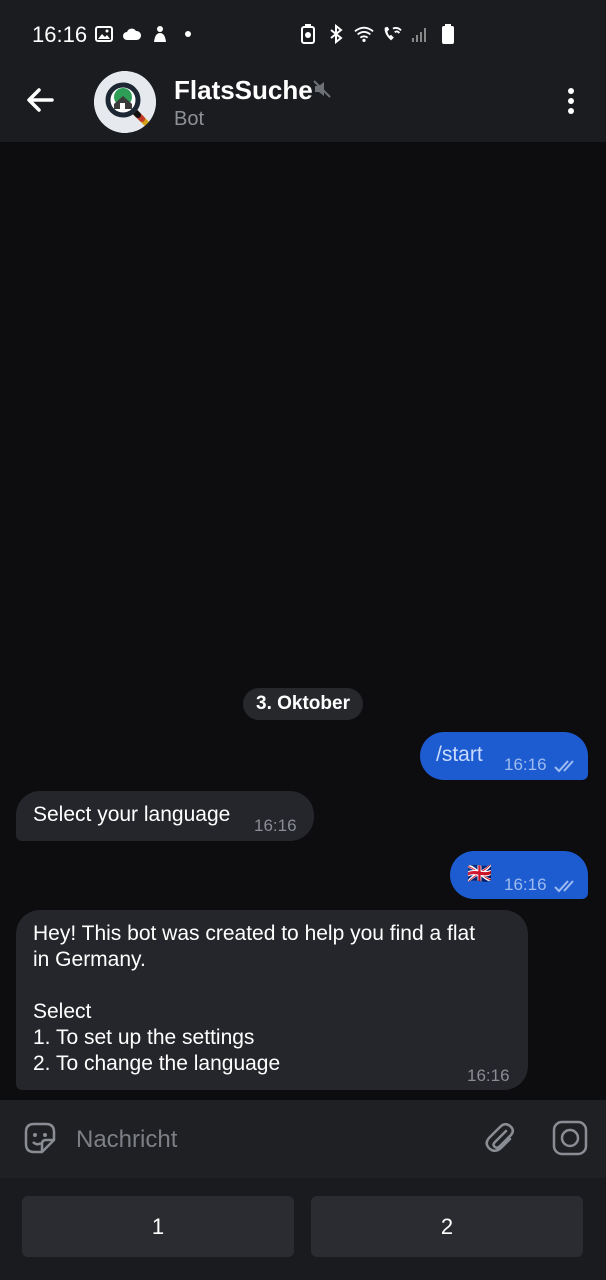  What do you see at coordinates (392, 34) in the screenshot?
I see `wifi-calling-icon` at bounding box center [392, 34].